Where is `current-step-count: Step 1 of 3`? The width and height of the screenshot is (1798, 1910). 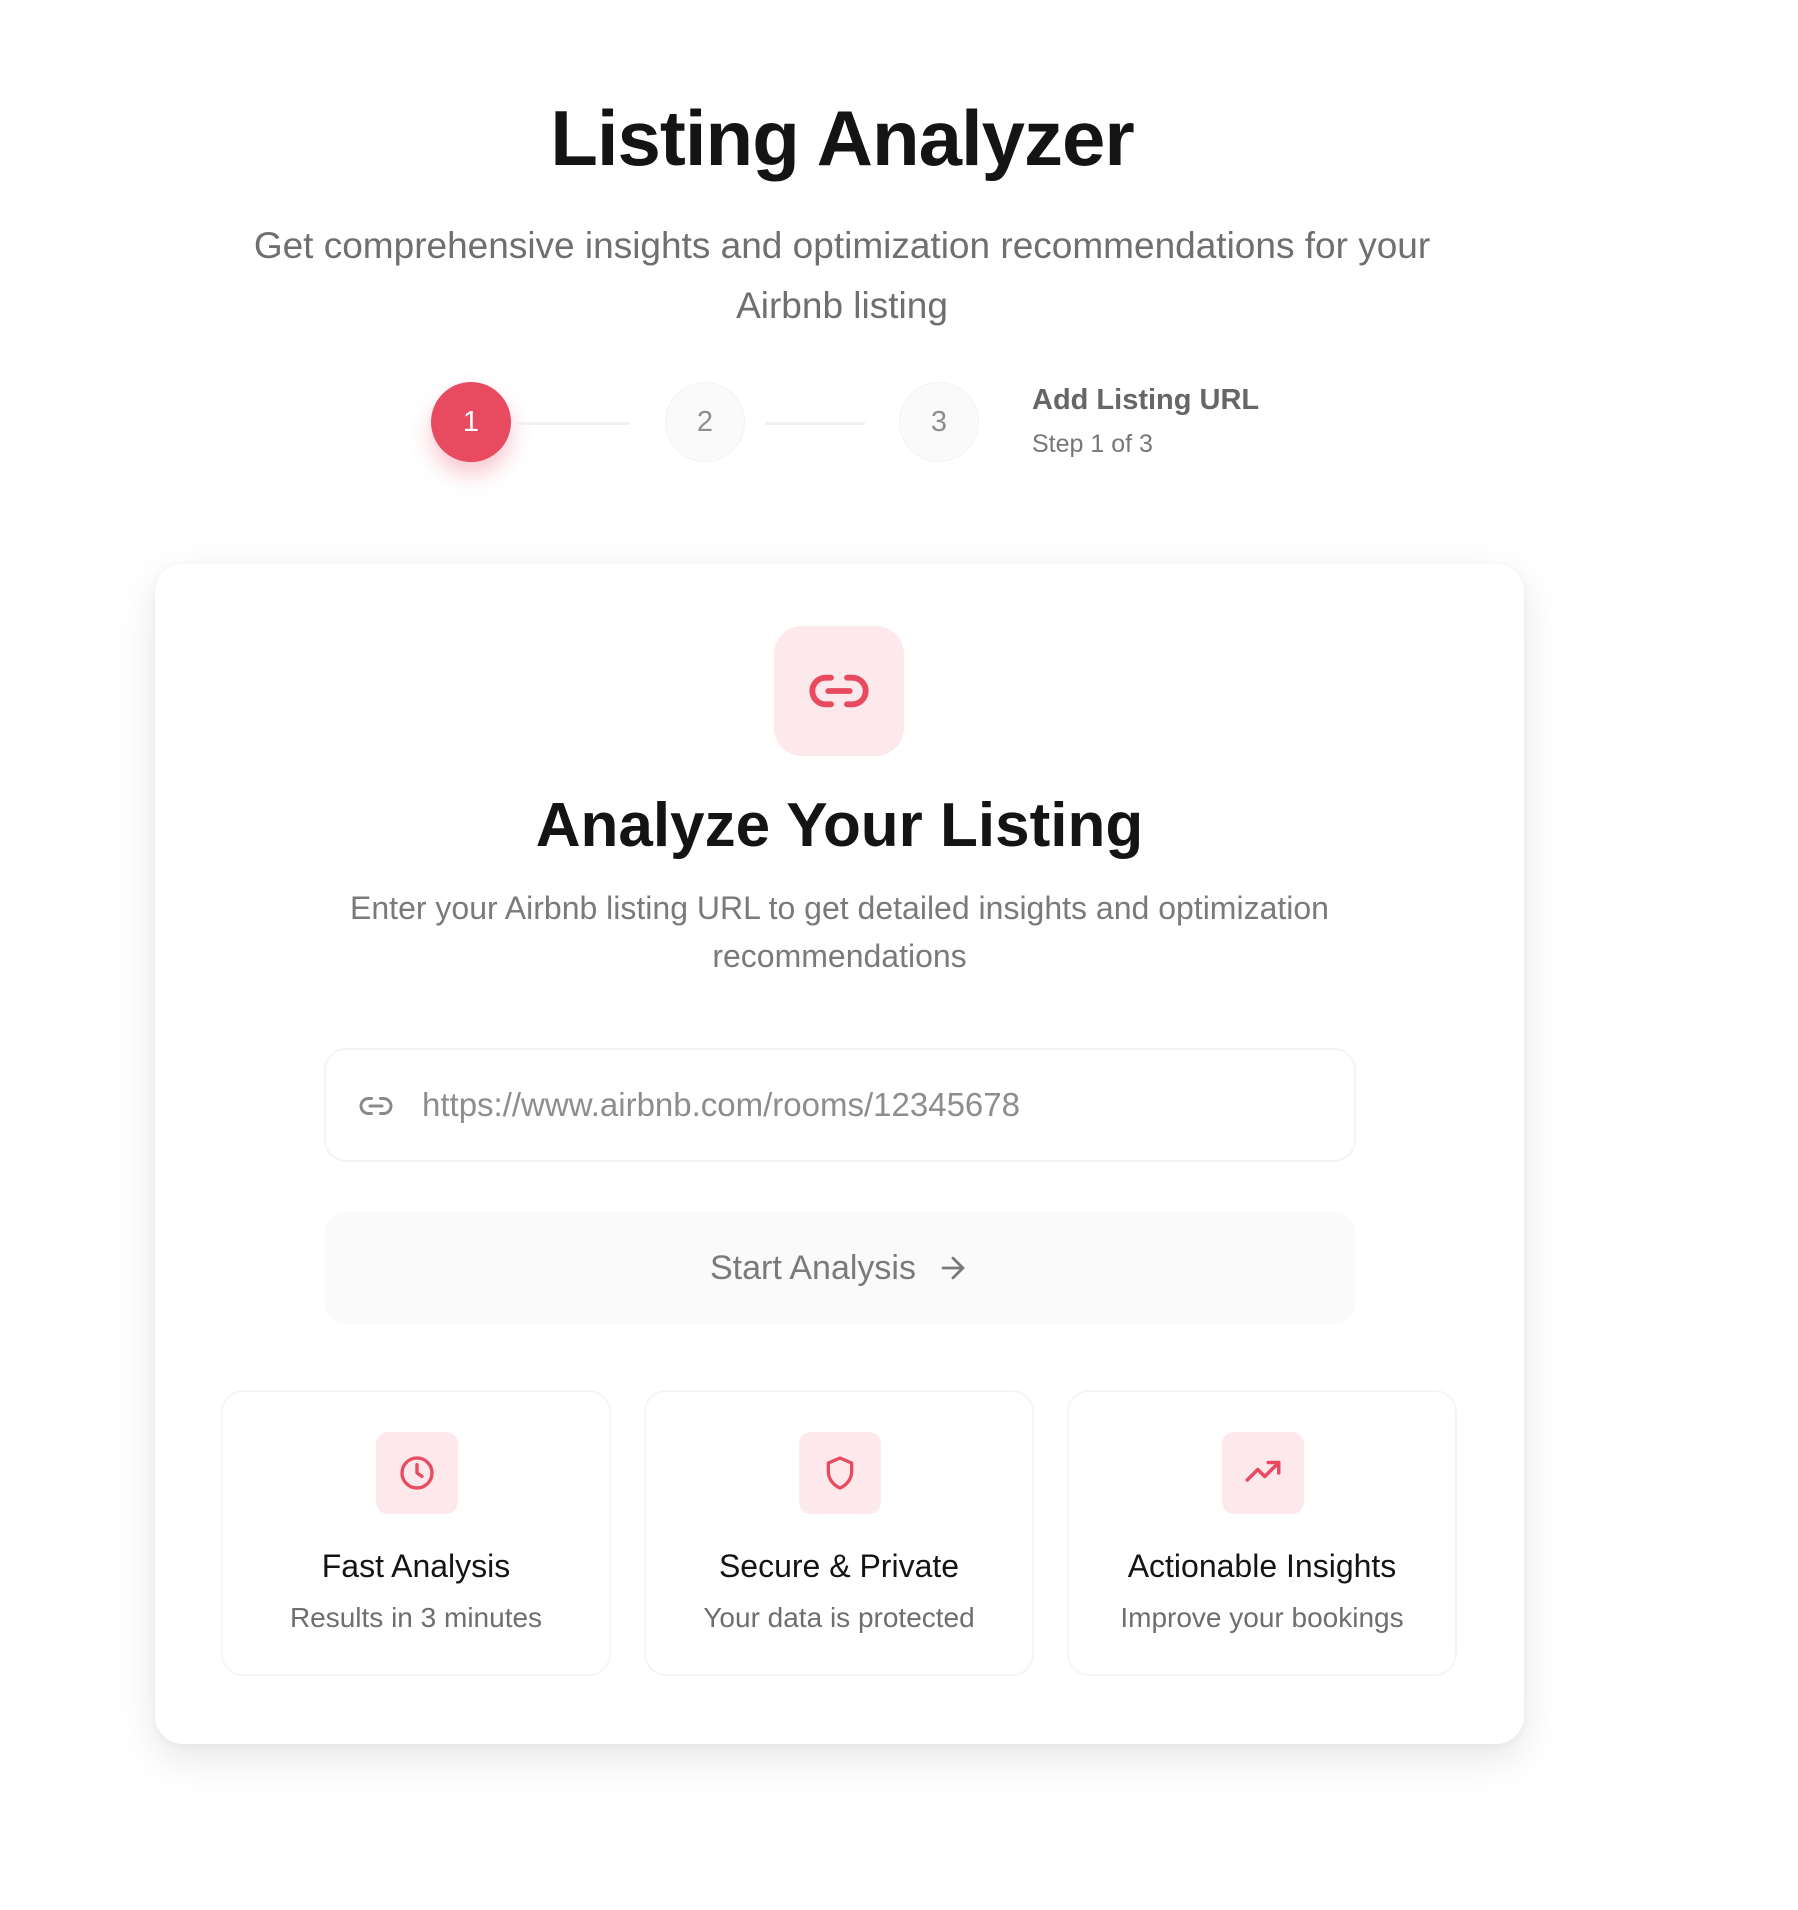
current-step-count: Step 1 of 3 is located at coordinates (1092, 444).